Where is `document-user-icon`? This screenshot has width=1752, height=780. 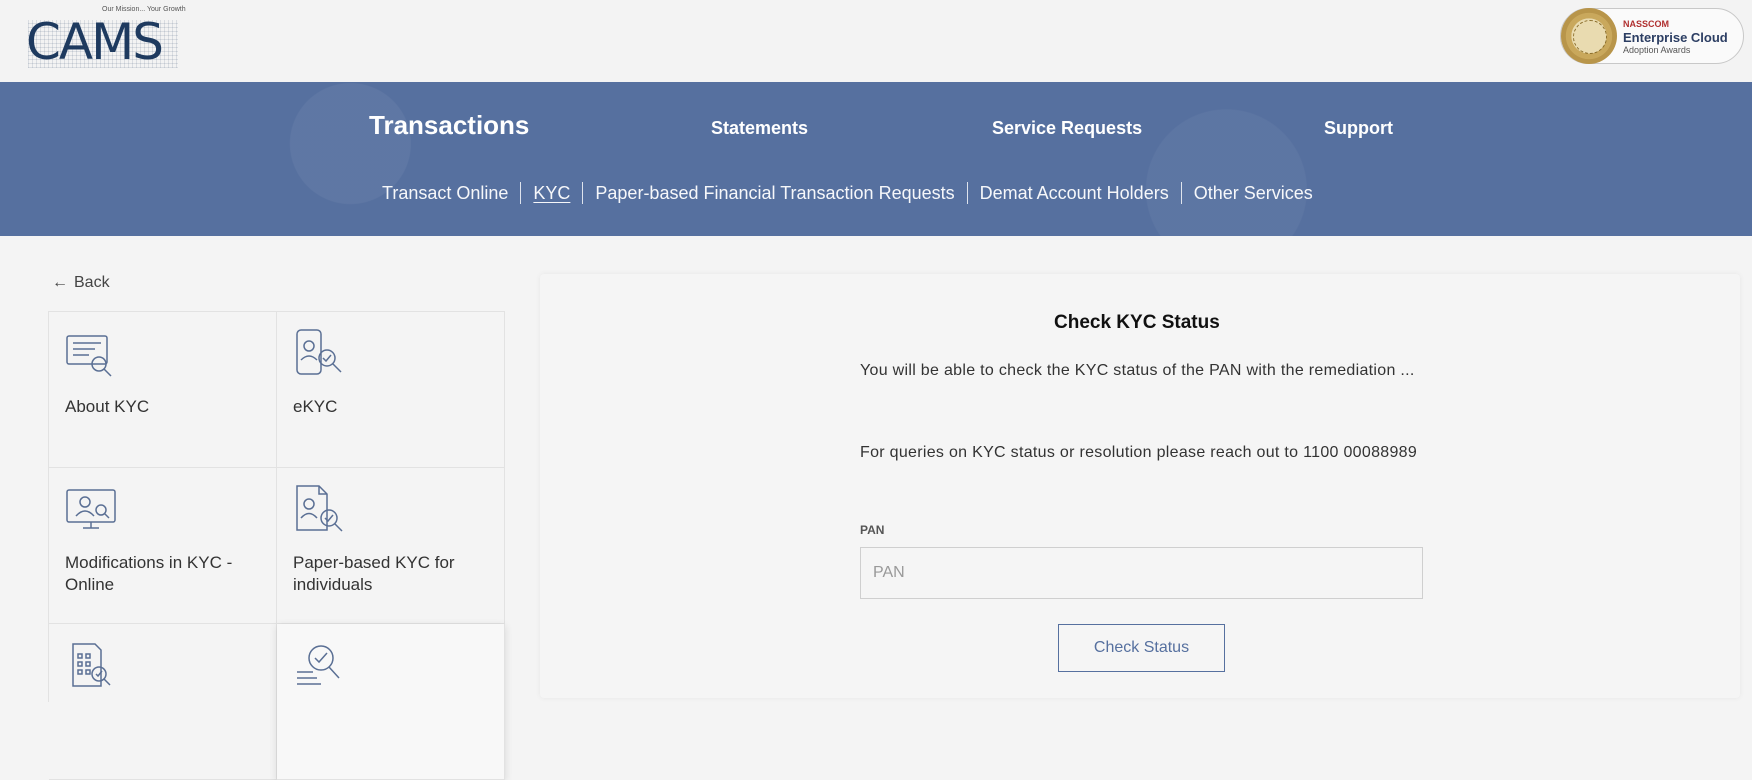
document-user-icon is located at coordinates (319, 508).